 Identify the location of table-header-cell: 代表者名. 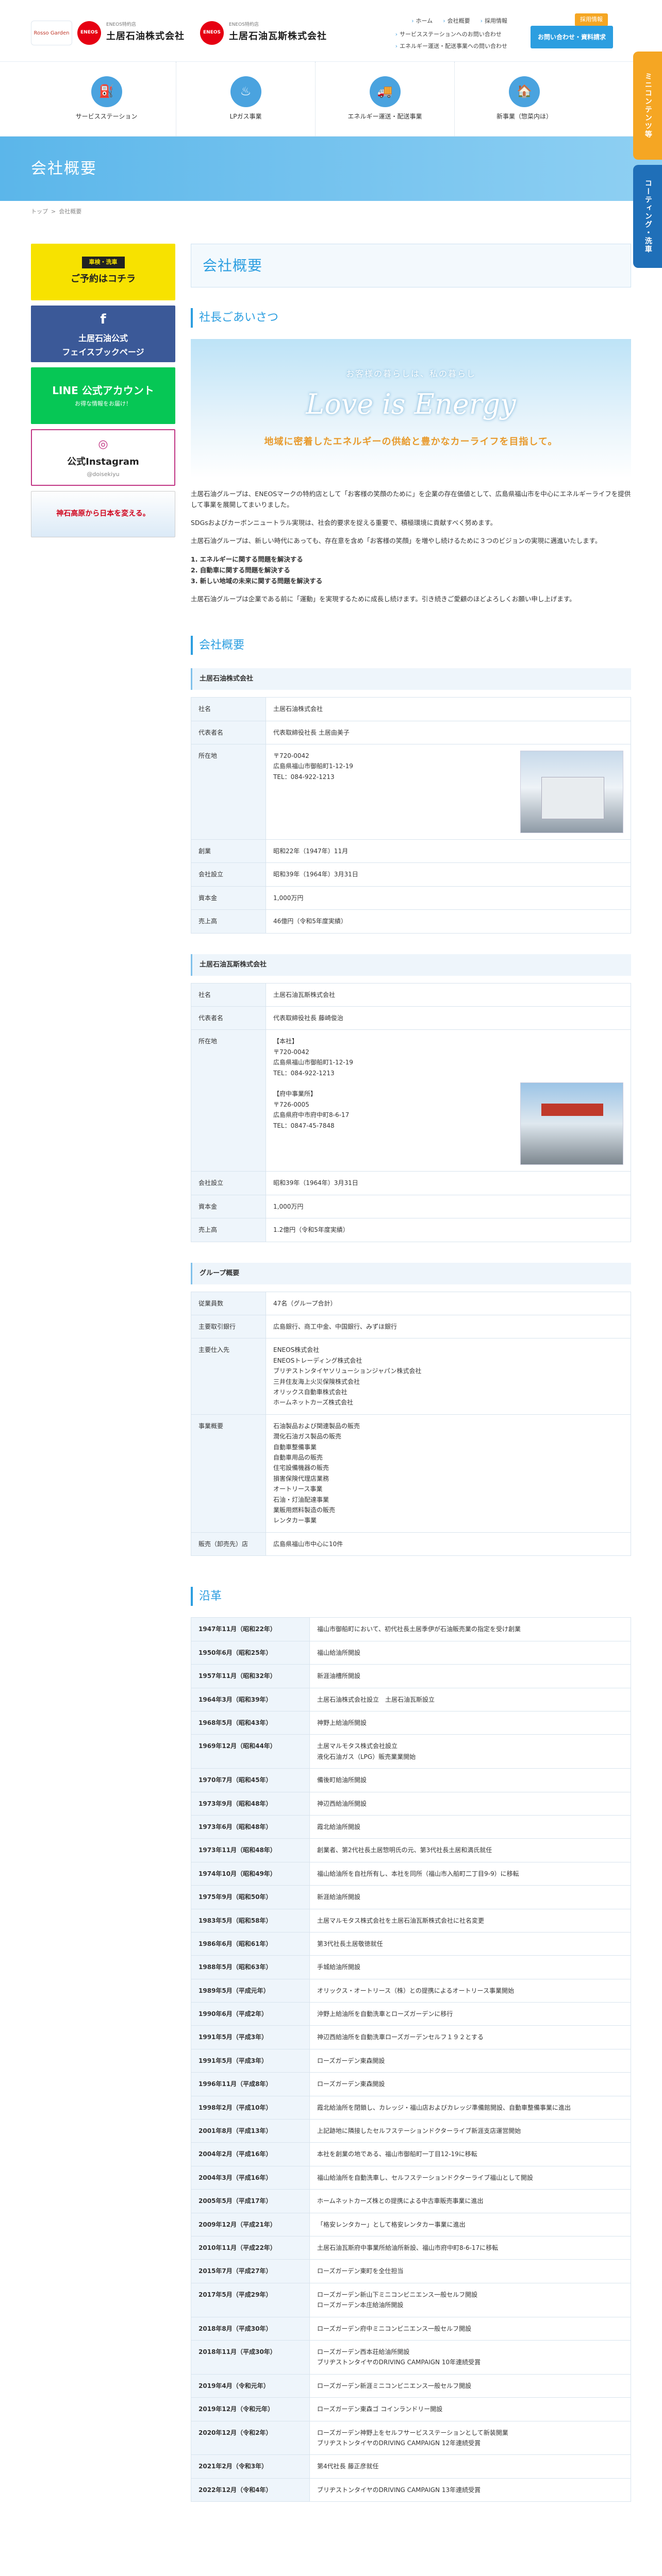
(228, 1018).